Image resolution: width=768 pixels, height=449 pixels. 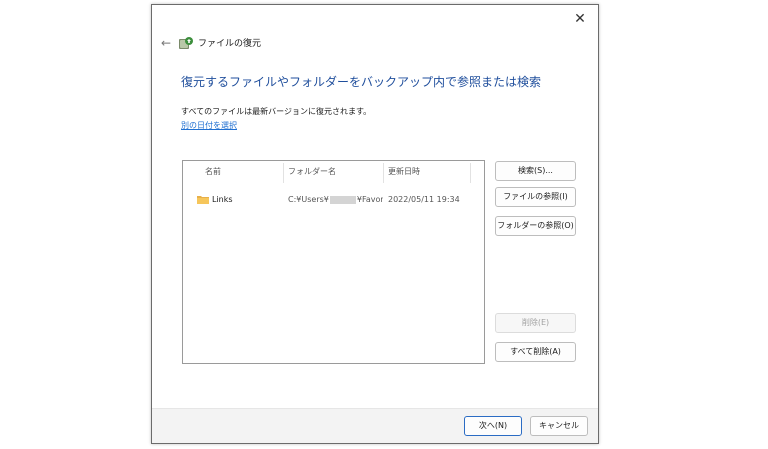 I want to click on delete-button: 削除(E), so click(x=535, y=323).